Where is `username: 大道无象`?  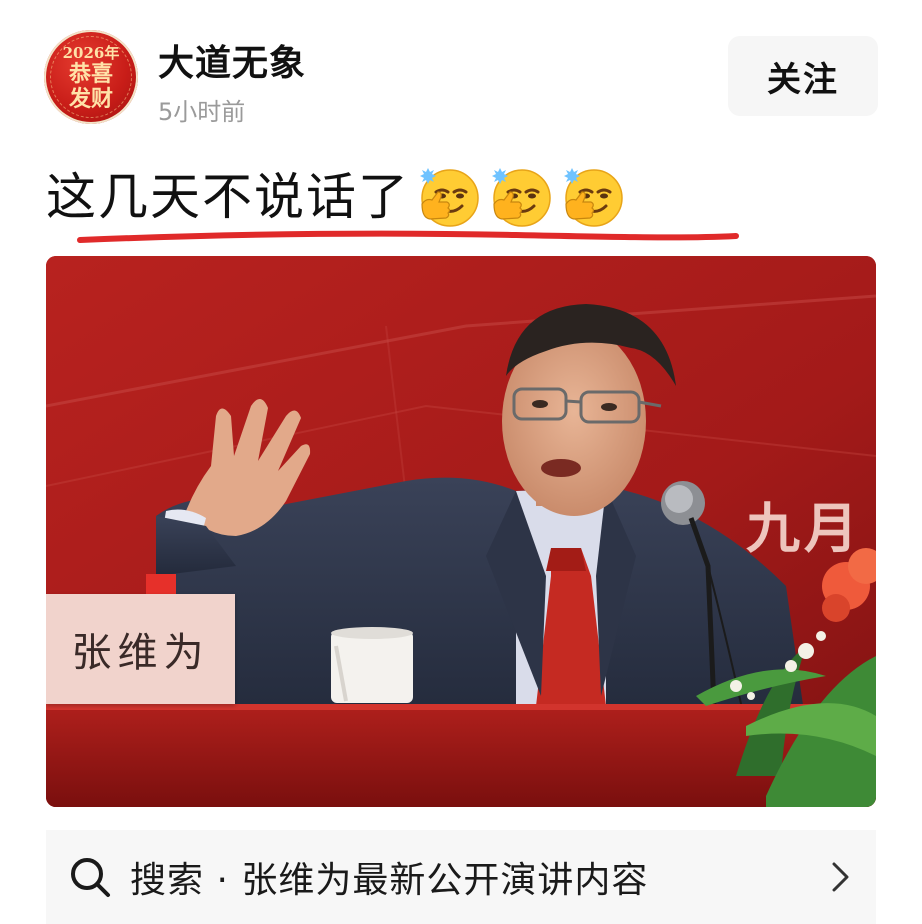 username: 大道无象 is located at coordinates (232, 60).